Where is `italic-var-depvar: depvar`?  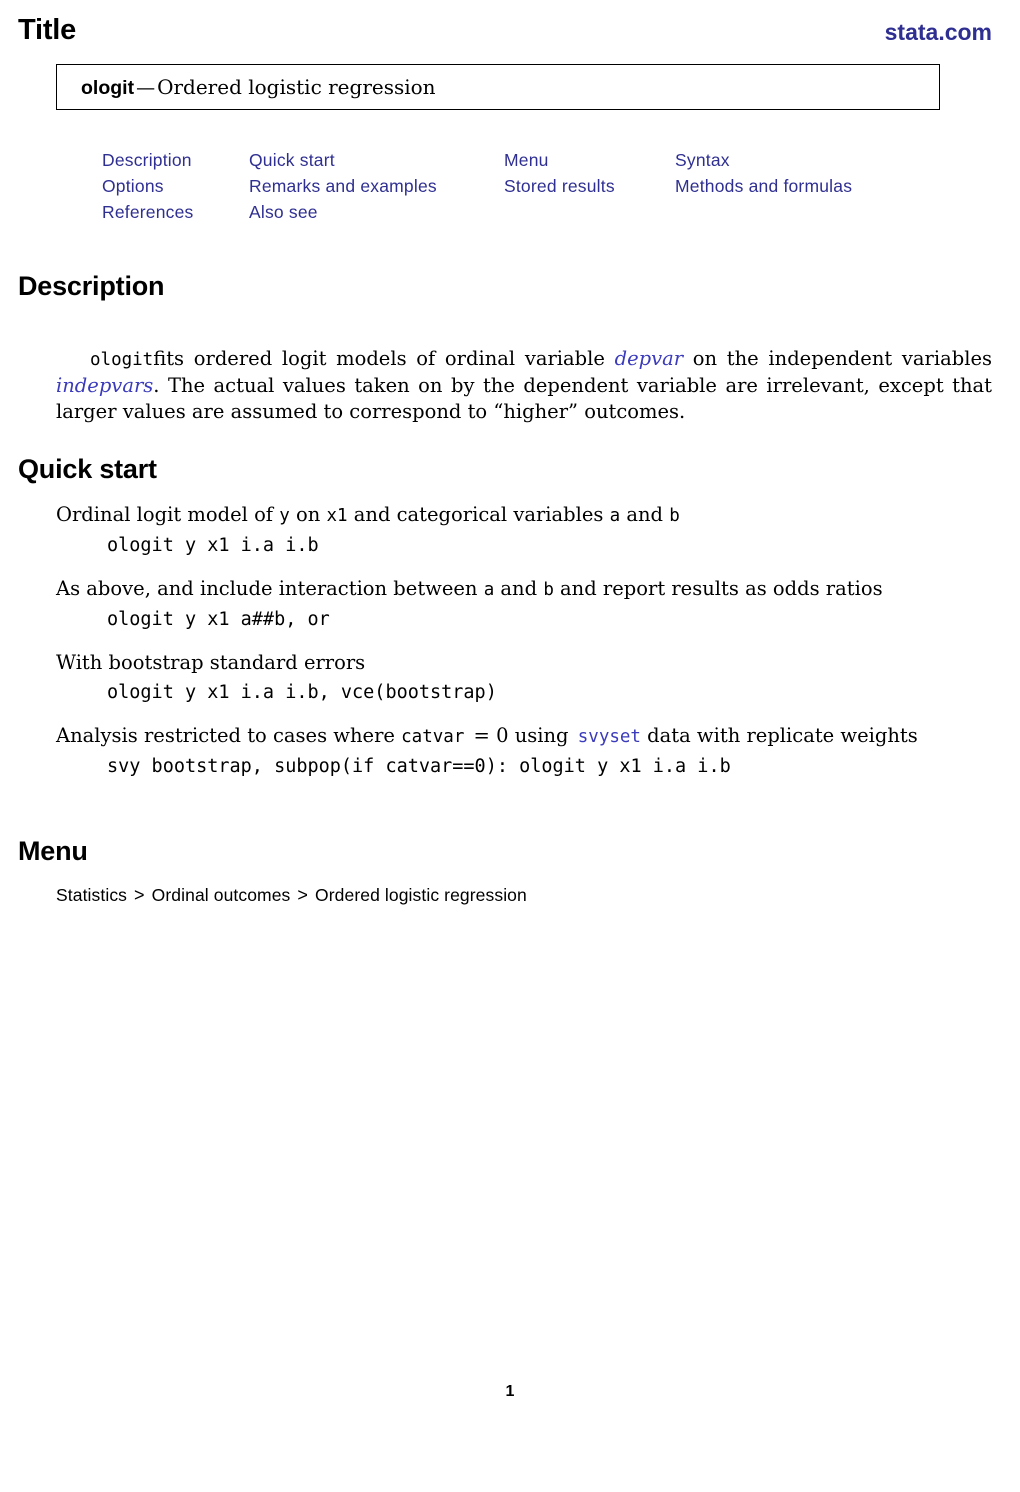 italic-var-depvar: depvar is located at coordinates (649, 358).